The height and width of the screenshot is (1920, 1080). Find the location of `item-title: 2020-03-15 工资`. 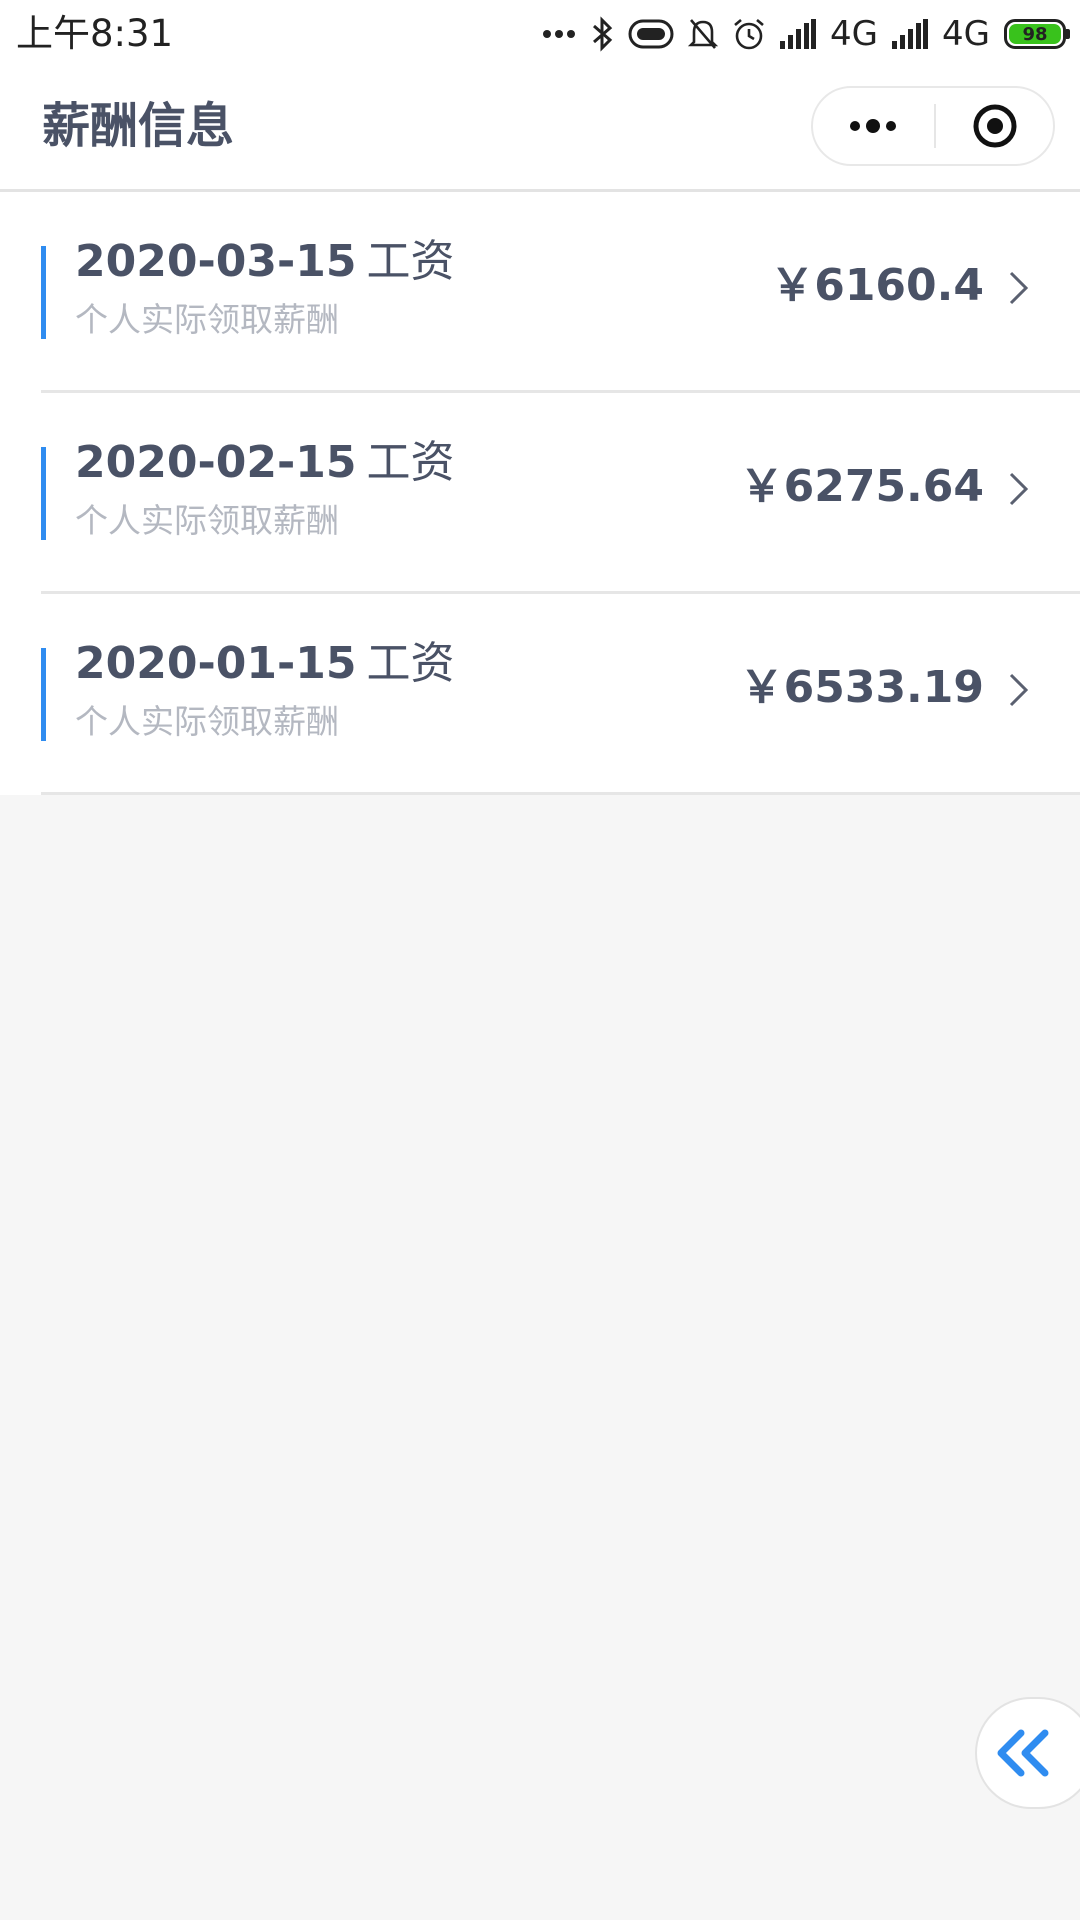

item-title: 2020-03-15 工资 is located at coordinates (264, 262).